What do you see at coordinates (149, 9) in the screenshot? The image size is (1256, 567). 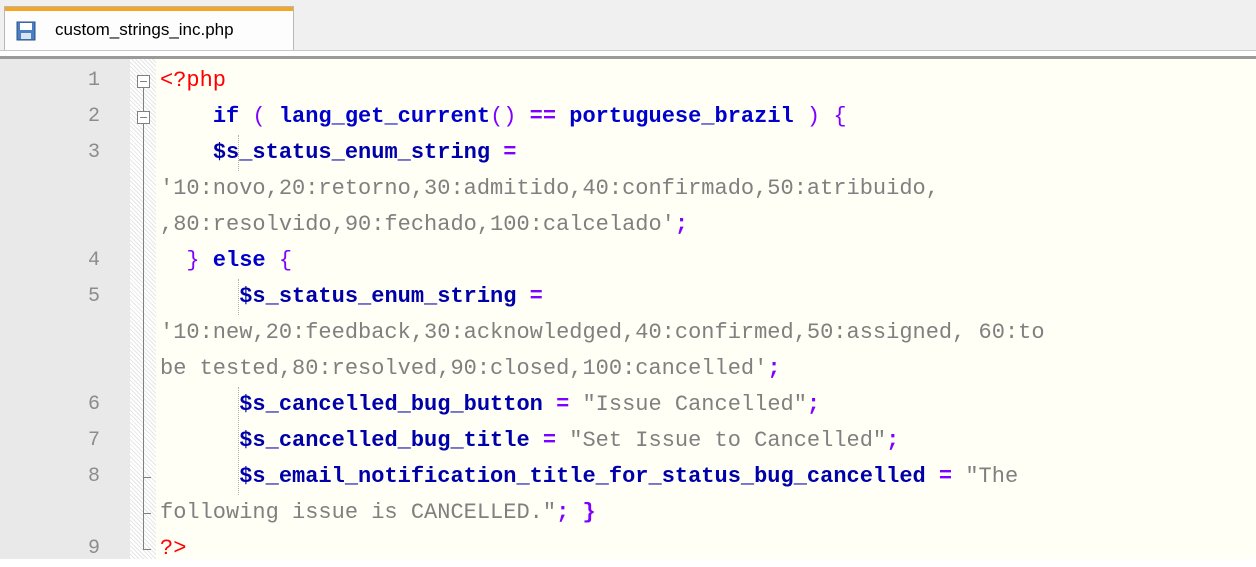 I see `active-tab-indicator` at bounding box center [149, 9].